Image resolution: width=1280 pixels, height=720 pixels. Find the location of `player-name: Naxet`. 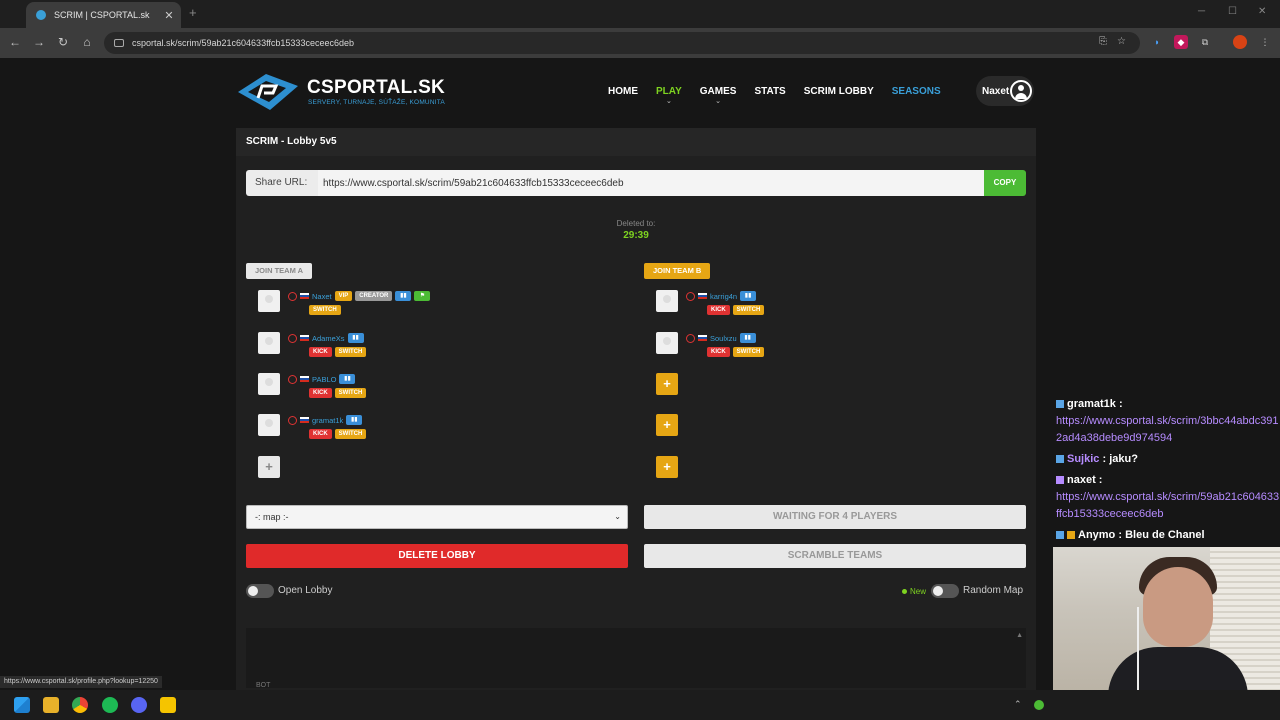

player-name: Naxet is located at coordinates (322, 296).